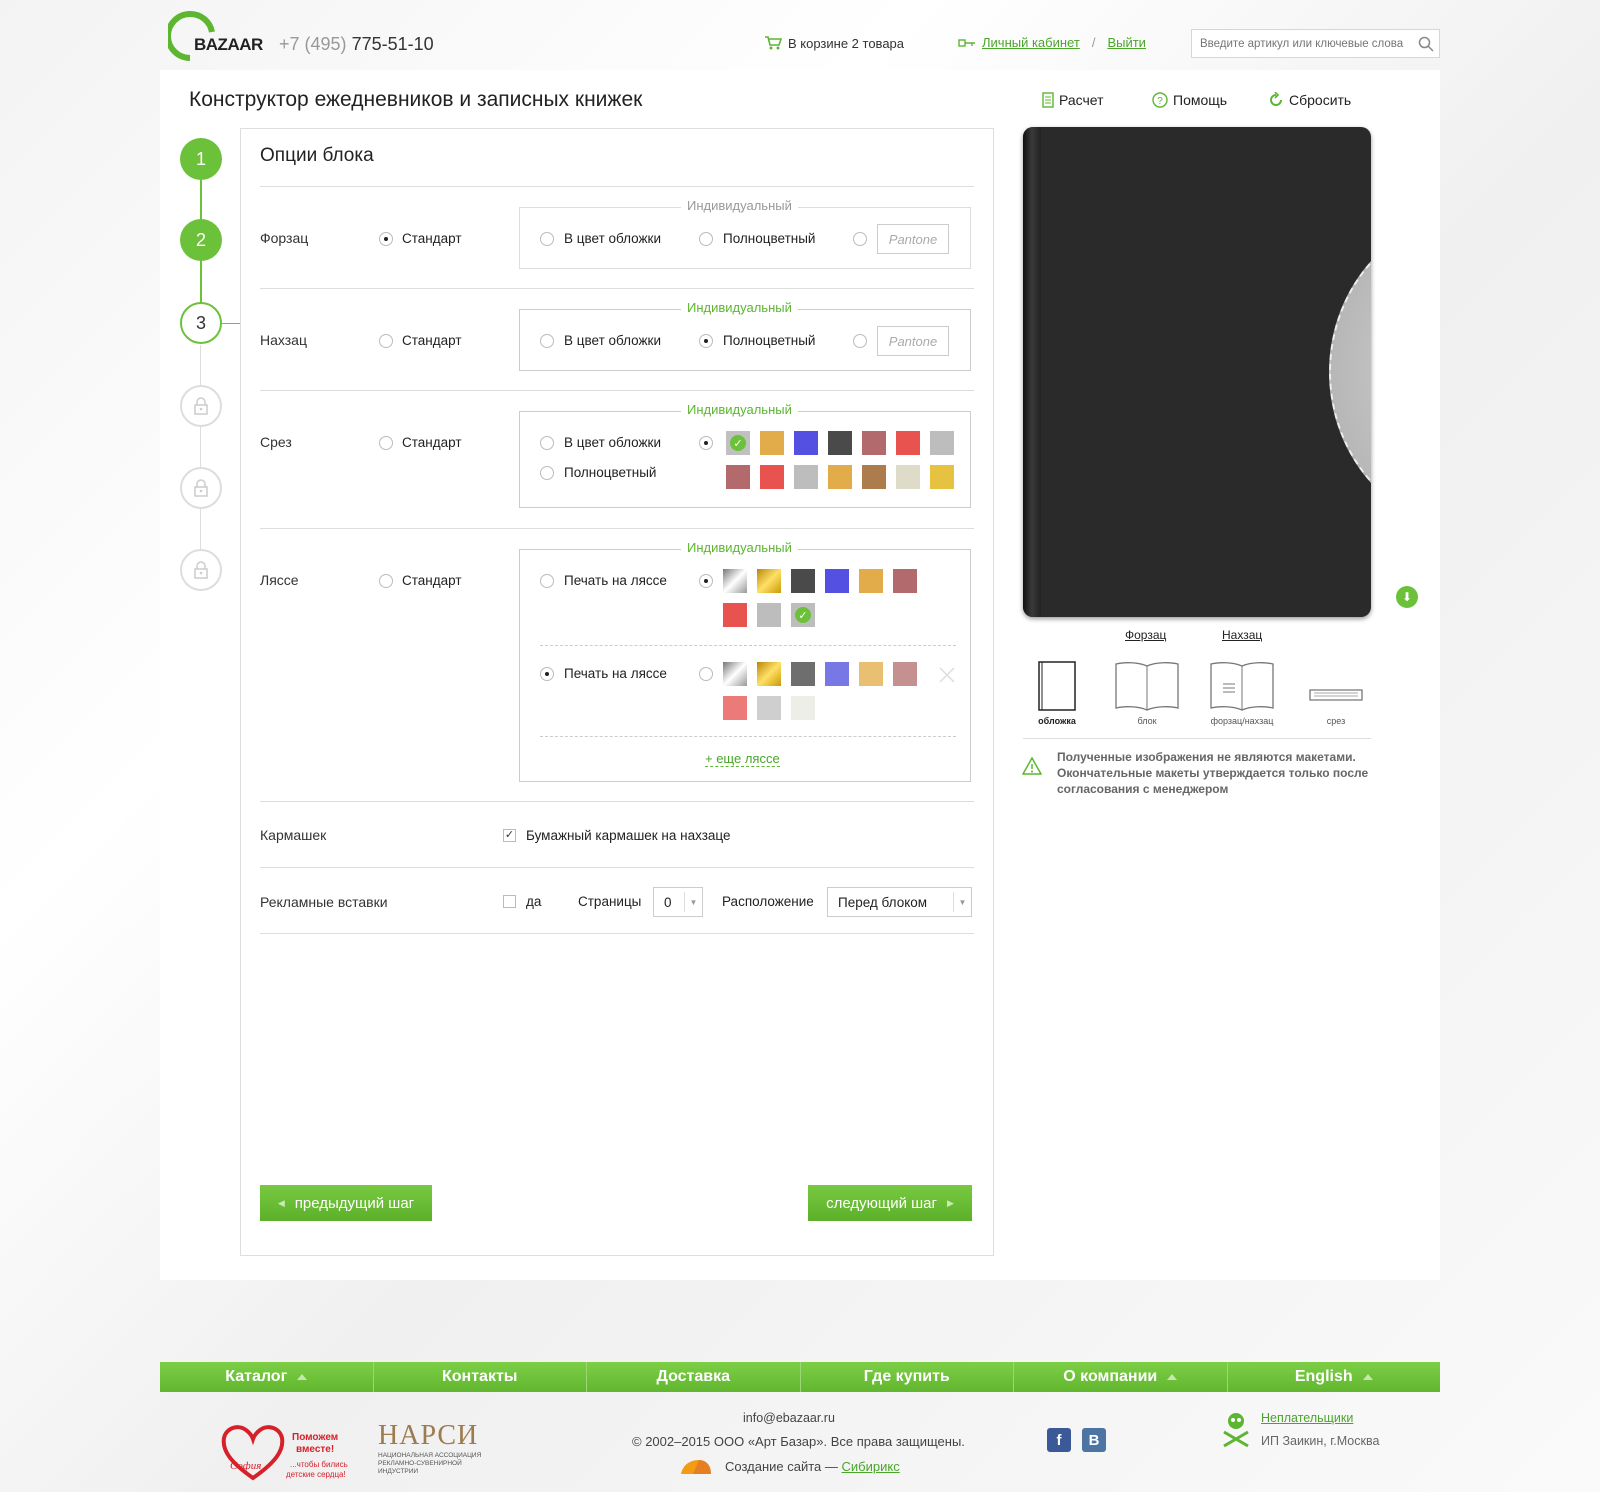 The width and height of the screenshot is (1600, 1492). What do you see at coordinates (907, 1377) in the screenshot?
I see `footer-nav-where-to-buy: Где купить` at bounding box center [907, 1377].